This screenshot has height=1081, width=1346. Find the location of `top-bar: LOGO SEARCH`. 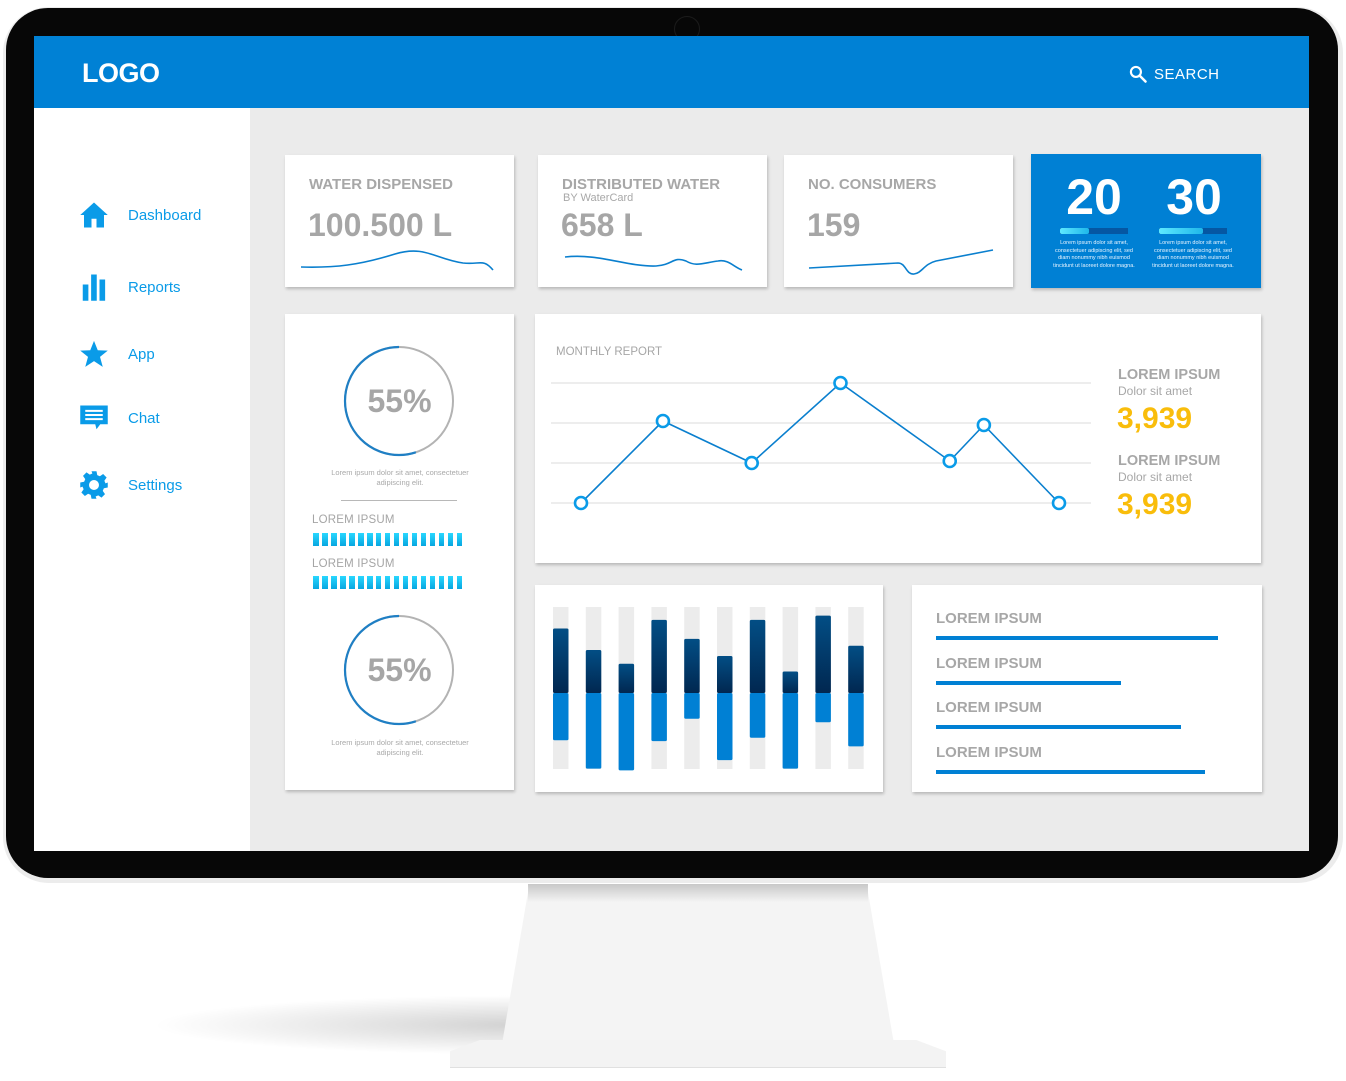

top-bar: LOGO SEARCH is located at coordinates (671, 72).